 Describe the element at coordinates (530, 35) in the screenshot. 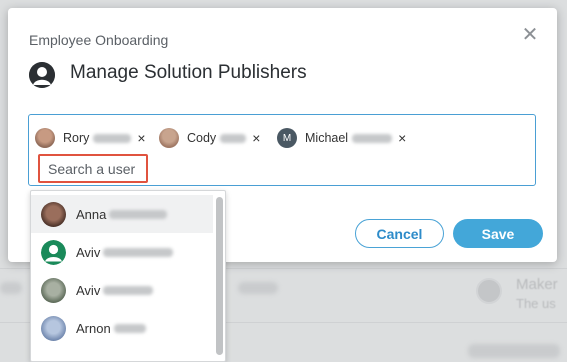

I see `close-icon: ✕` at that location.